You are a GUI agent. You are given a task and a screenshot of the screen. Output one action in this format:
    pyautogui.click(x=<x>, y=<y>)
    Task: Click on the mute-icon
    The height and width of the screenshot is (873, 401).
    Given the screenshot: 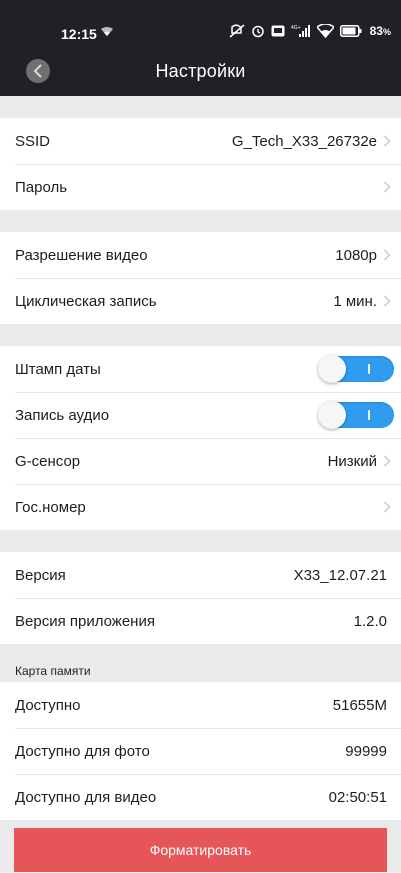 What is the action you would take?
    pyautogui.click(x=237, y=31)
    